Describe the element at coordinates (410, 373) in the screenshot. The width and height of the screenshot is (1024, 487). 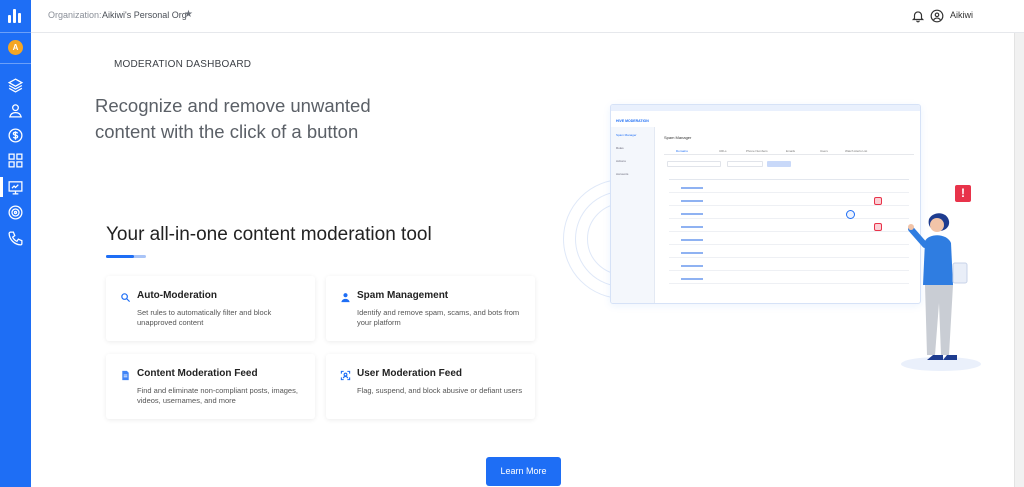
I see `feature-title: User Moderation Feed` at that location.